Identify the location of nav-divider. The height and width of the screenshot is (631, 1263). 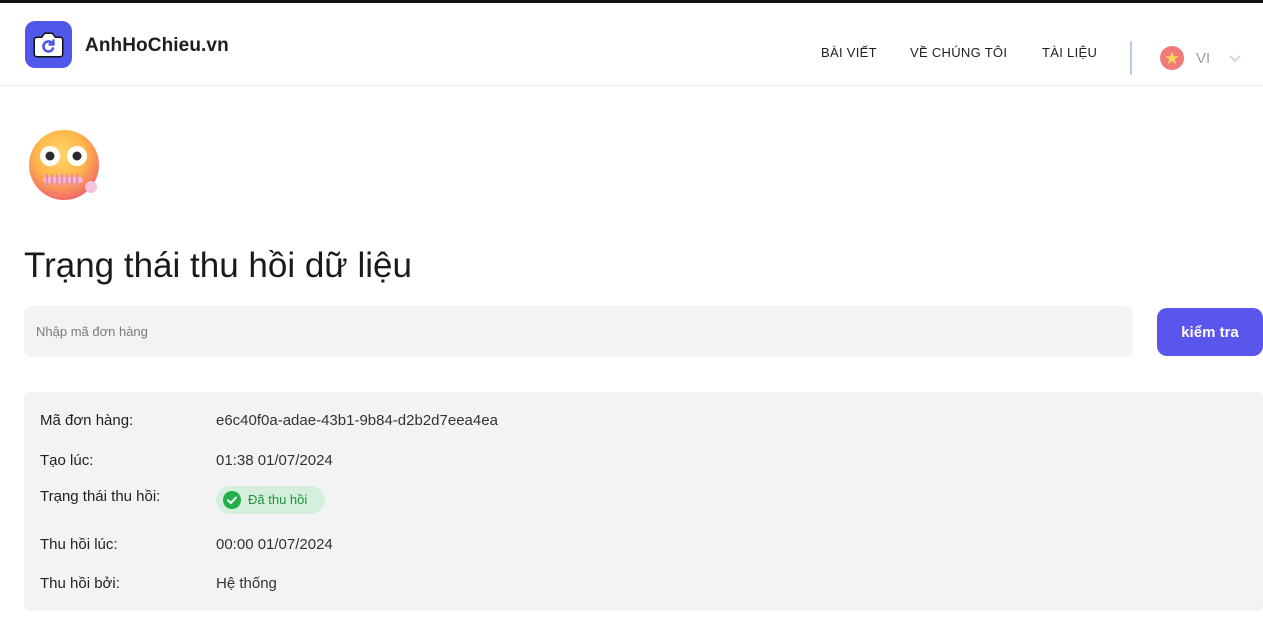
(1131, 58).